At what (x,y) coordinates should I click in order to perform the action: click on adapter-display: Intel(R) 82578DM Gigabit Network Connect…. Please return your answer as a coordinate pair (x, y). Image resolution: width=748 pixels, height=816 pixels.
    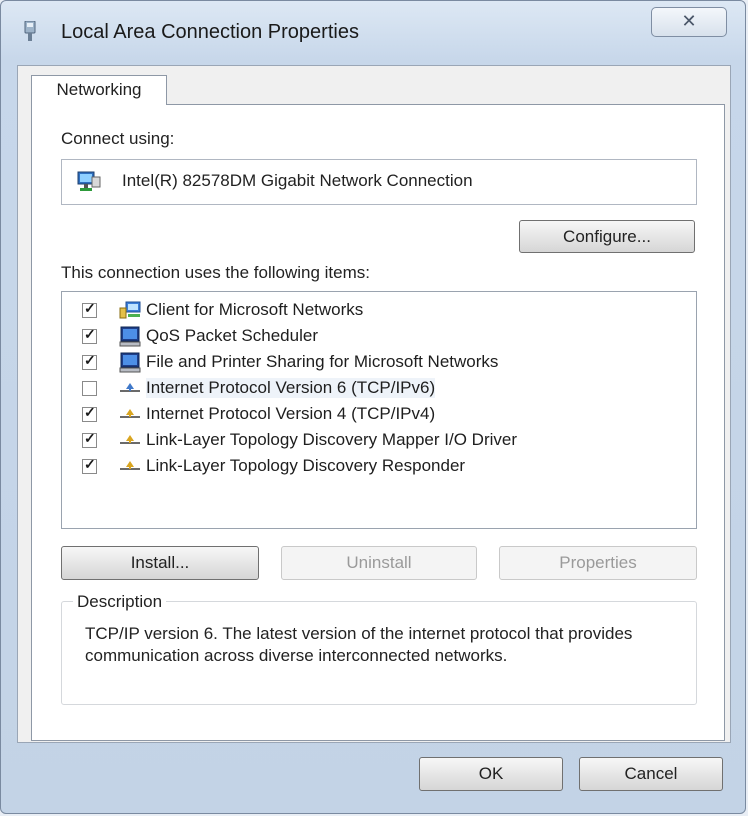
    Looking at the image, I should click on (379, 182).